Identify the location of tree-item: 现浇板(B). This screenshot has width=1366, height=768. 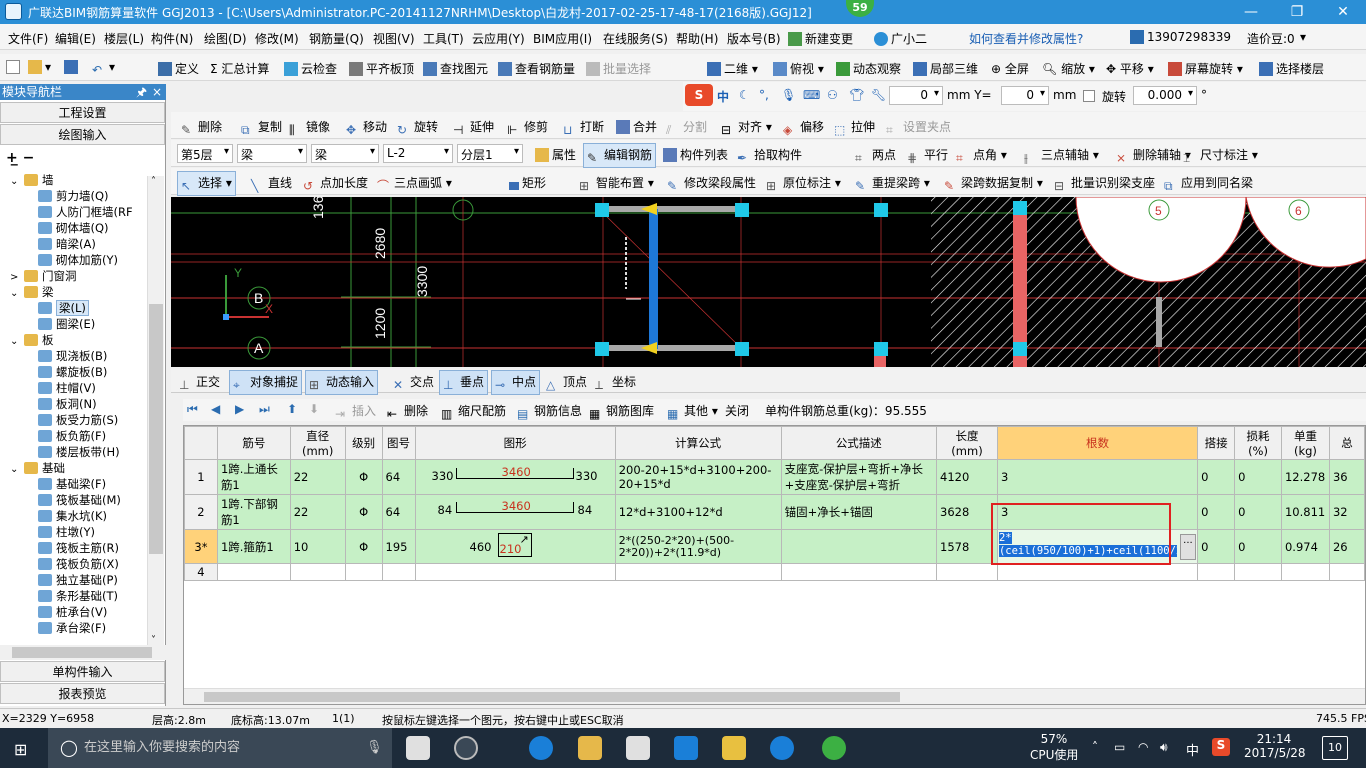
(72, 356).